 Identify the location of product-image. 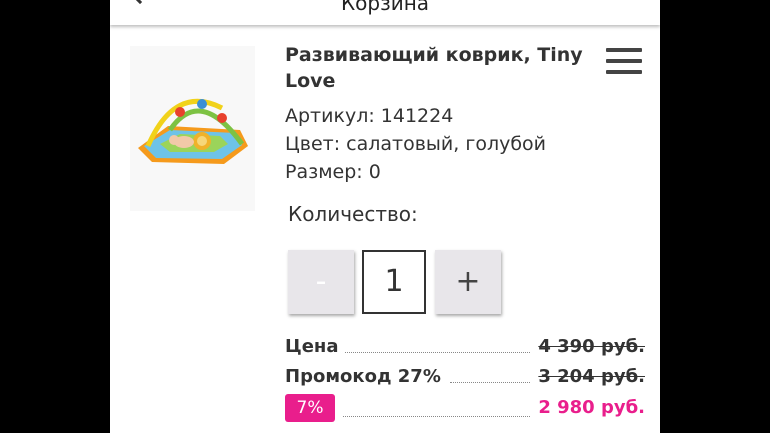
(192, 128).